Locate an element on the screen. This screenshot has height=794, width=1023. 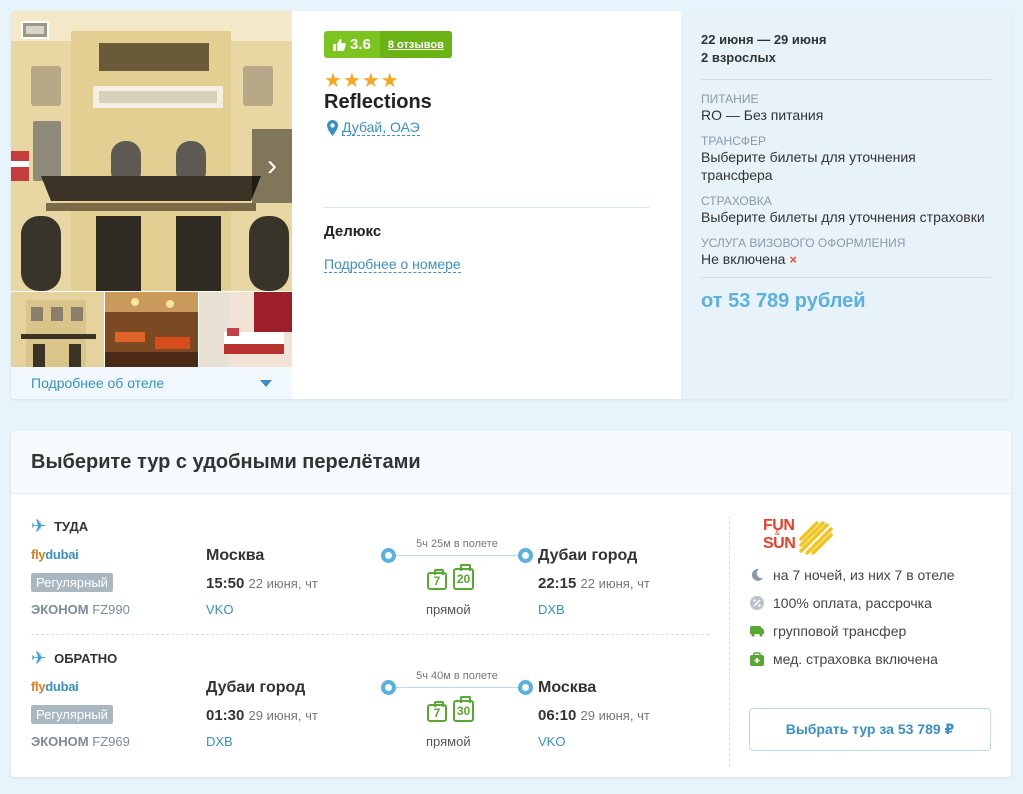
room-details-link: Подробнее о номере is located at coordinates (392, 264).